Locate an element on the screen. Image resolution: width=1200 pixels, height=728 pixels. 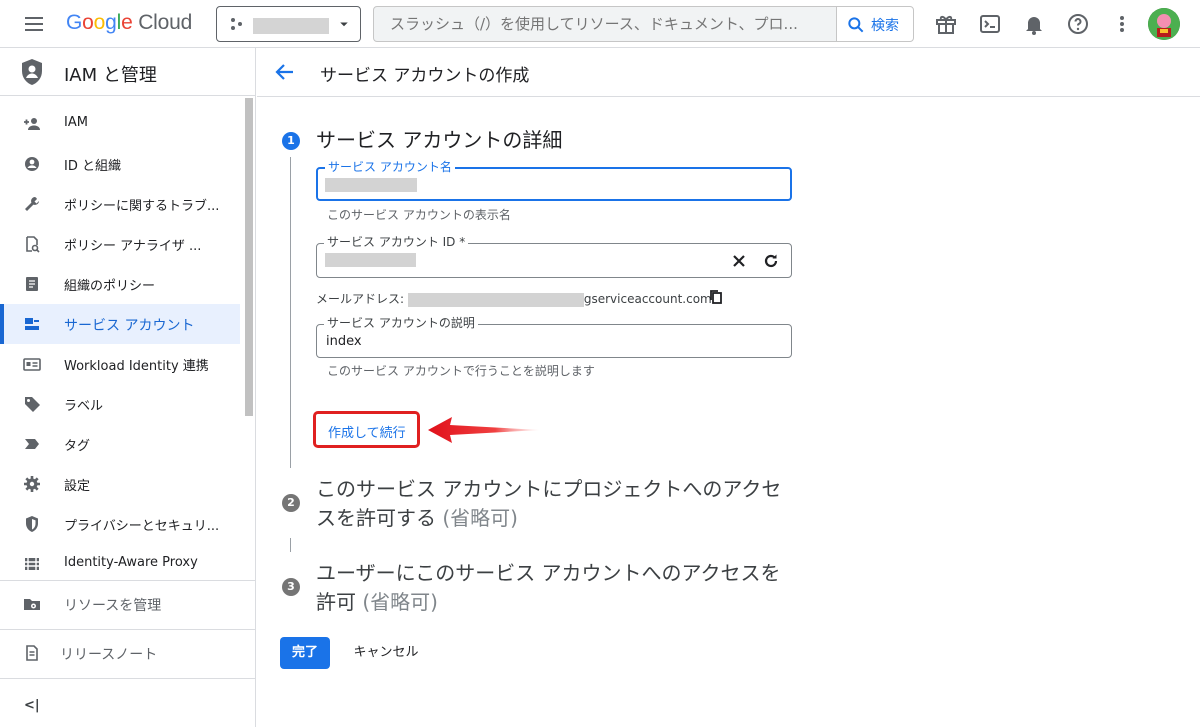
sidebar-title: IAM と管理 is located at coordinates (110, 75).